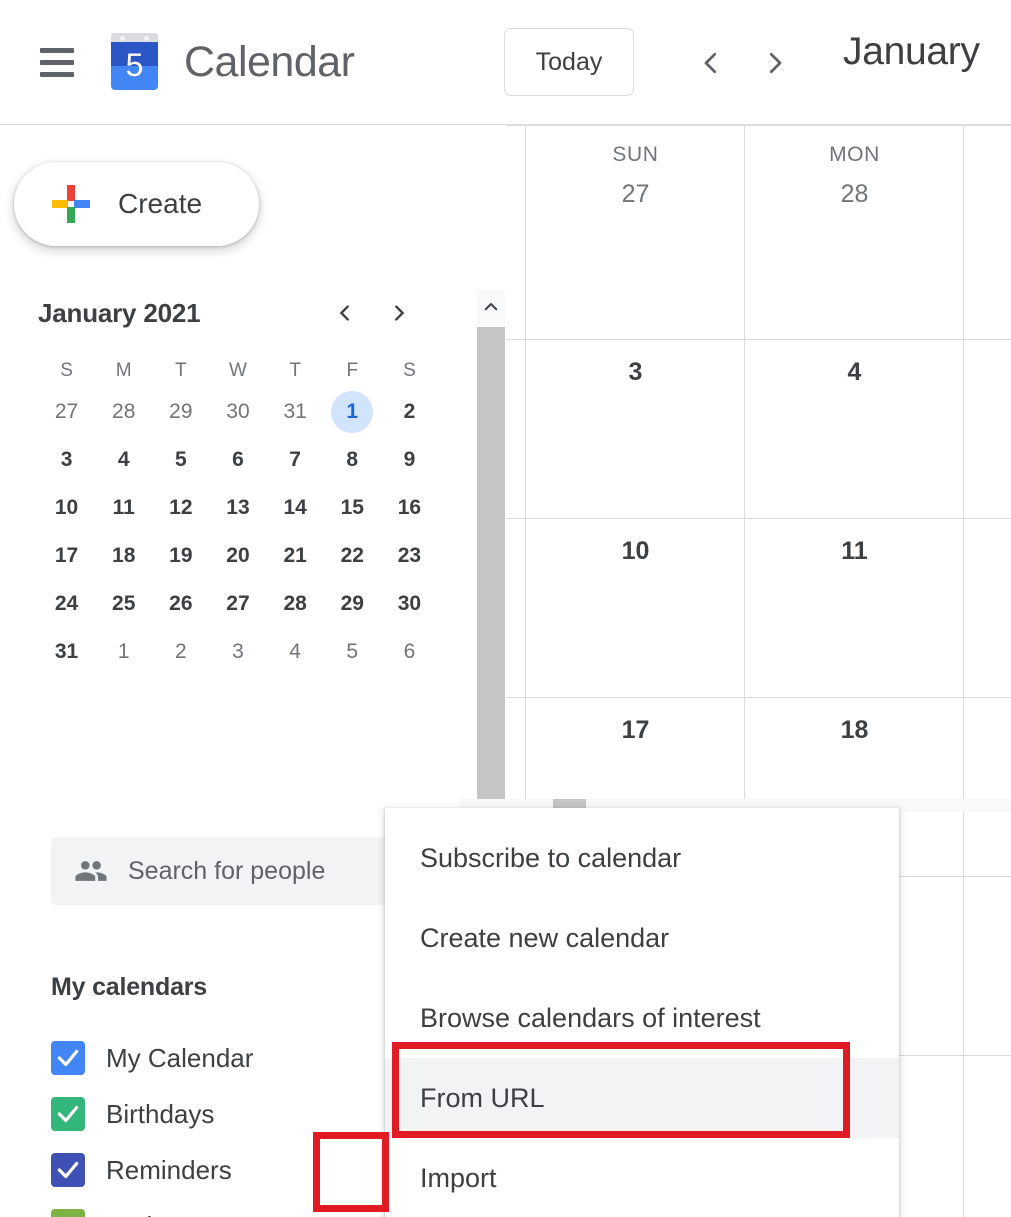 The height and width of the screenshot is (1217, 1011). I want to click on month-grid-day-cell: 11, so click(854, 551).